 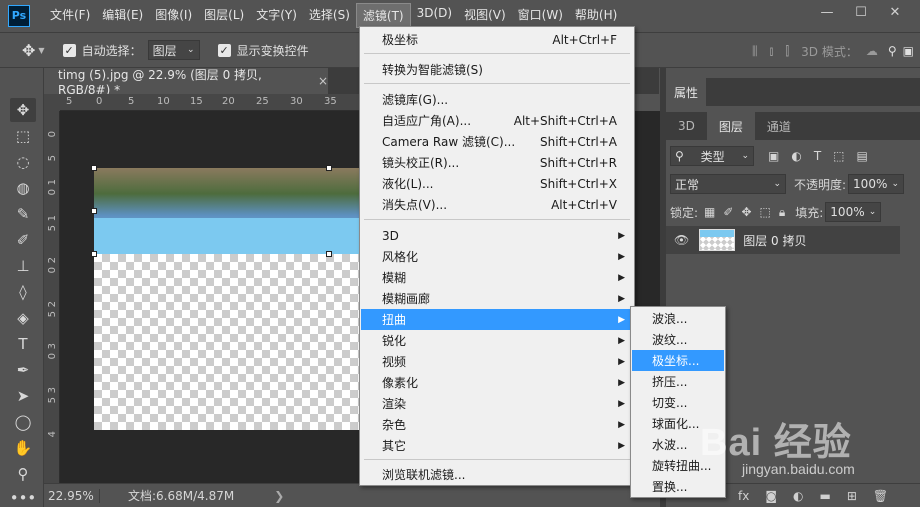 I want to click on menu-file: 文件(F), so click(x=70, y=15).